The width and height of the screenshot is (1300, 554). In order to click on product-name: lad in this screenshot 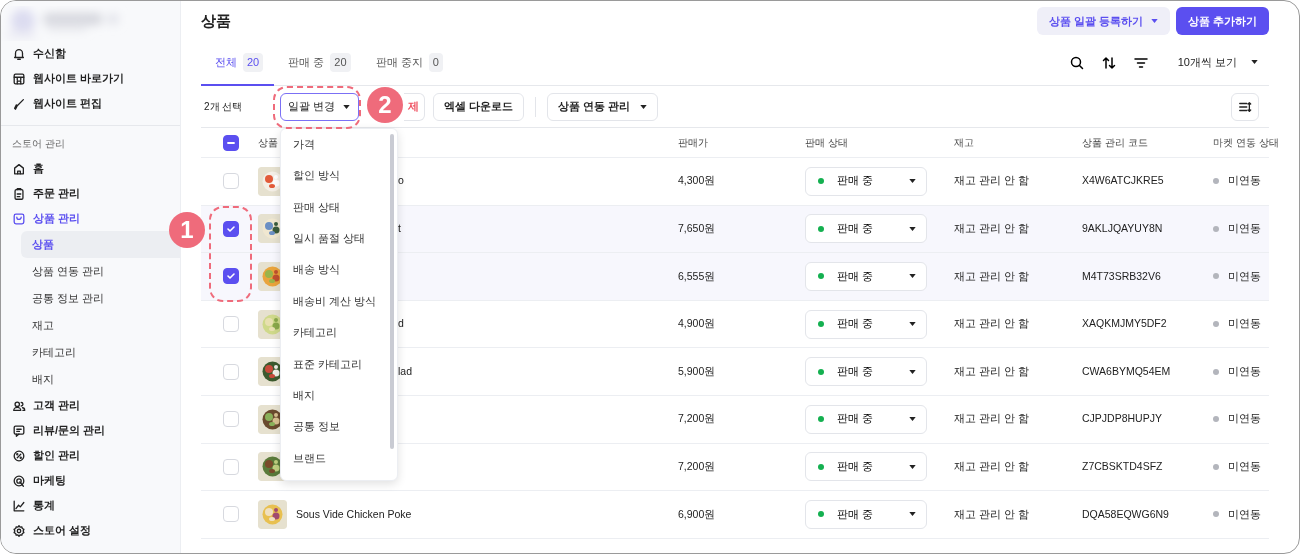, I will do `click(405, 371)`.